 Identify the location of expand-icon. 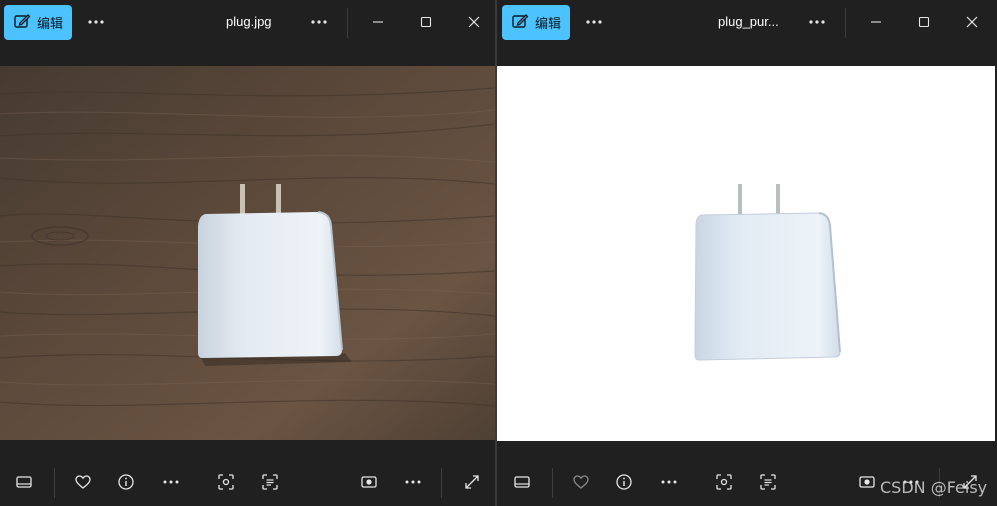
(472, 482).